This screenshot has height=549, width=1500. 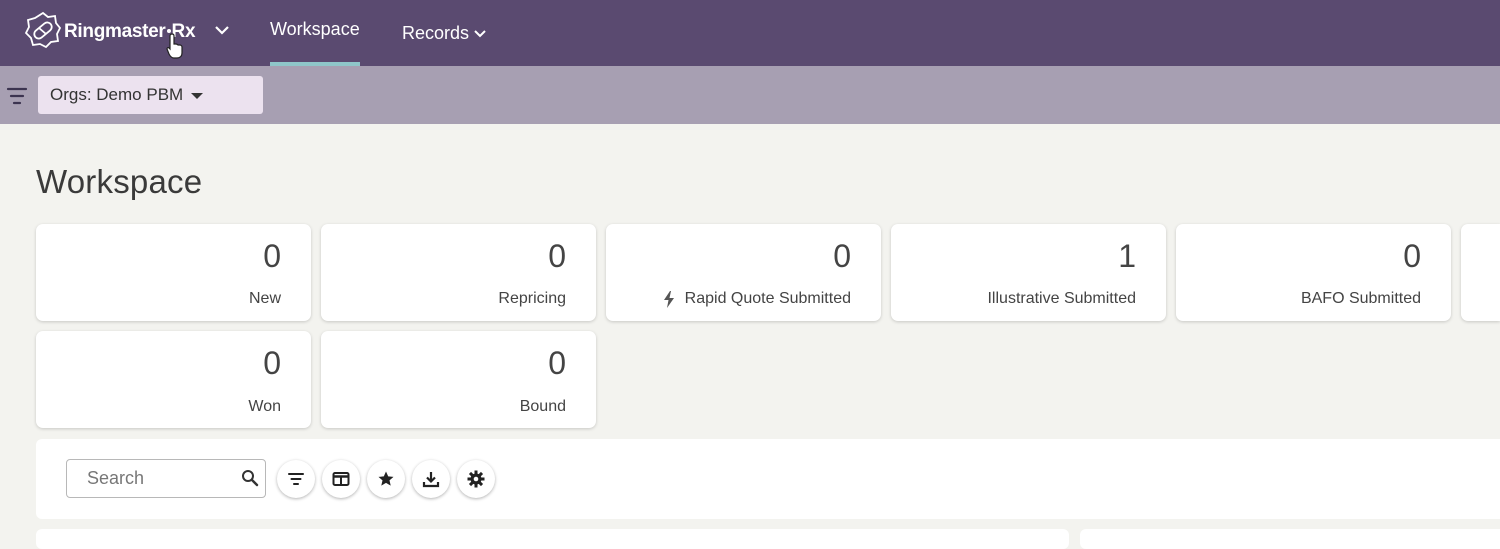 I want to click on filter-bar: Orgs: Demo PBM, so click(x=750, y=95).